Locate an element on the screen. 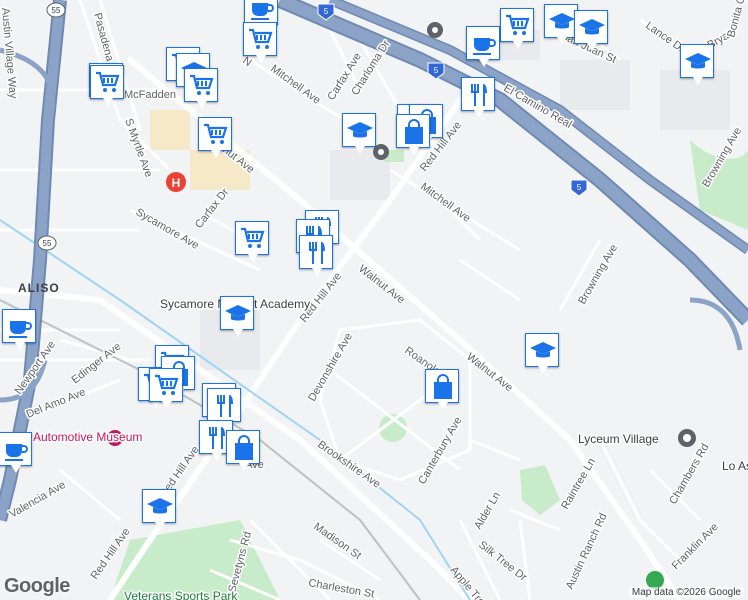 The height and width of the screenshot is (600, 748). place-label: McFadden is located at coordinates (150, 95).